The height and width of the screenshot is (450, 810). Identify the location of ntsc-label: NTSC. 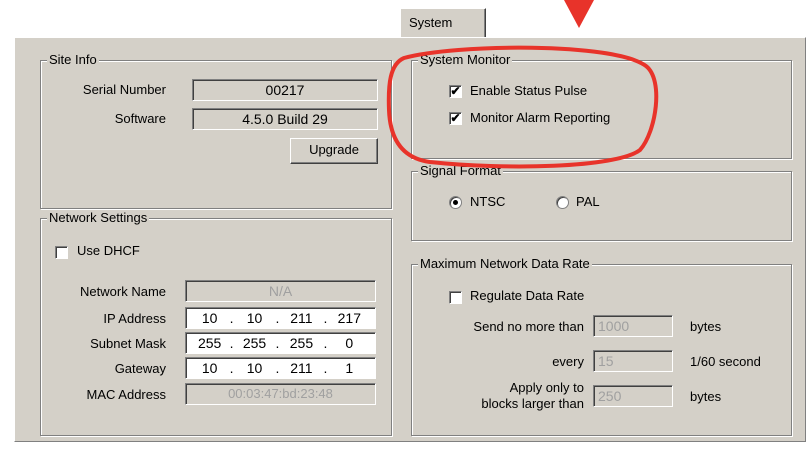
(488, 201).